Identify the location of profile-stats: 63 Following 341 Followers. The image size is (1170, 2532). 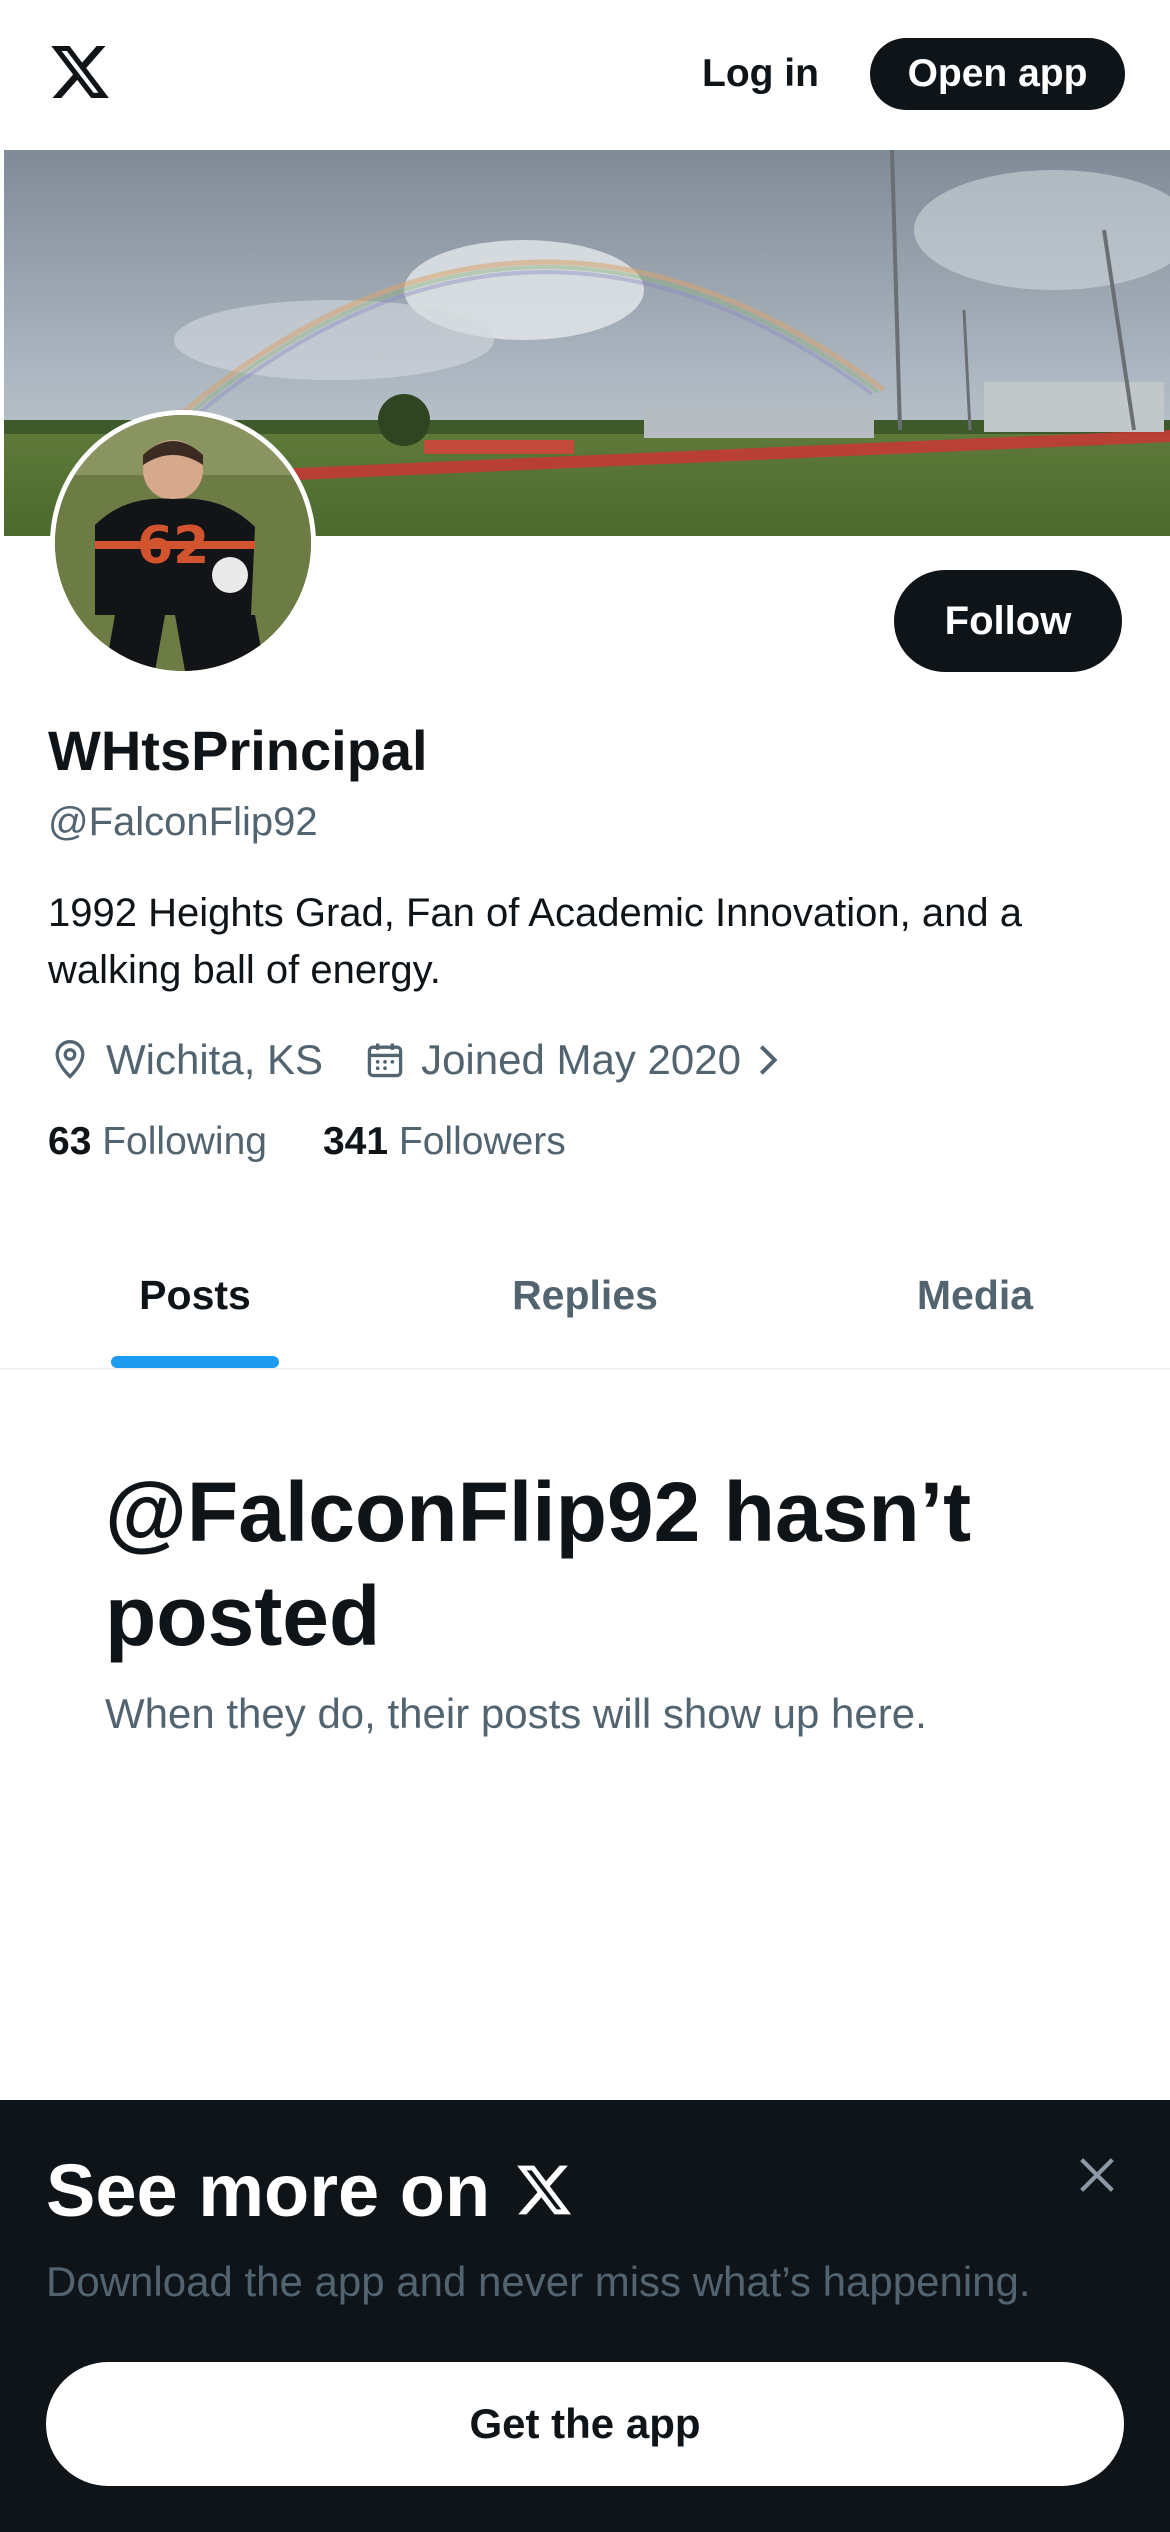
(335, 1142).